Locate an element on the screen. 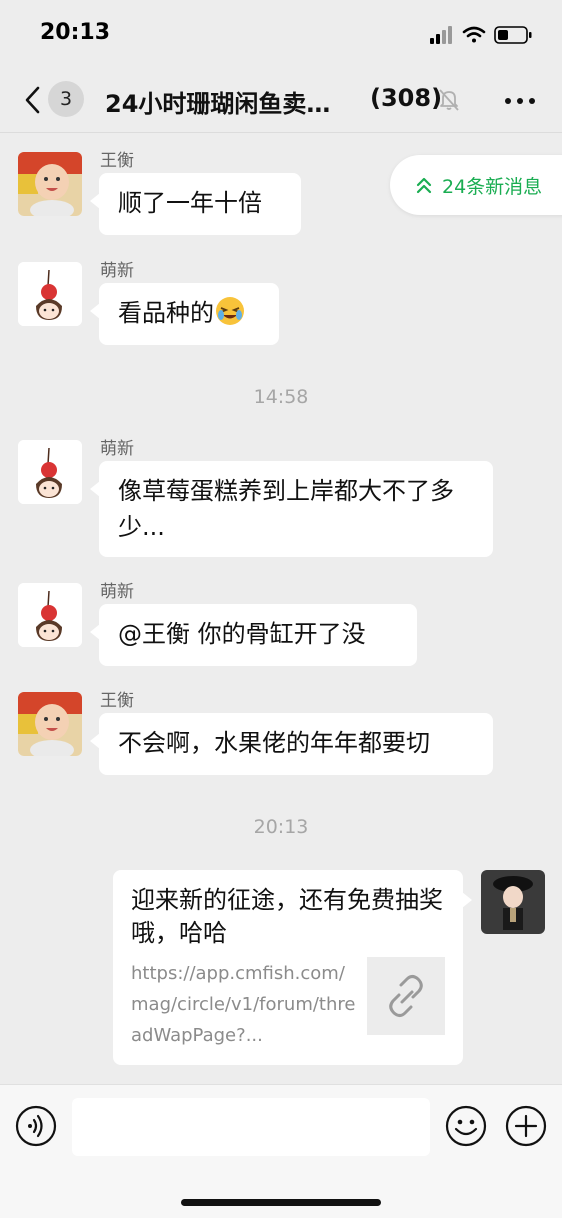 The height and width of the screenshot is (1218, 562). timestamp: 20:13 is located at coordinates (281, 827).